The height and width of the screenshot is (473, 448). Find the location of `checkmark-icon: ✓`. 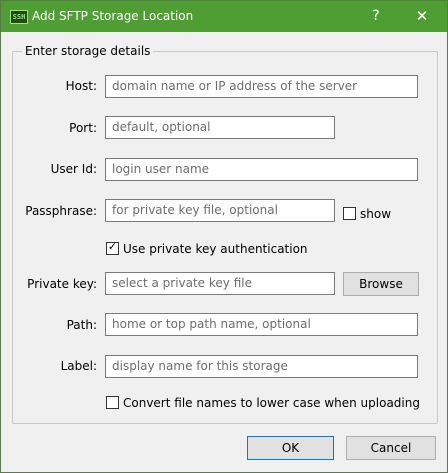

checkmark-icon: ✓ is located at coordinates (112, 246).